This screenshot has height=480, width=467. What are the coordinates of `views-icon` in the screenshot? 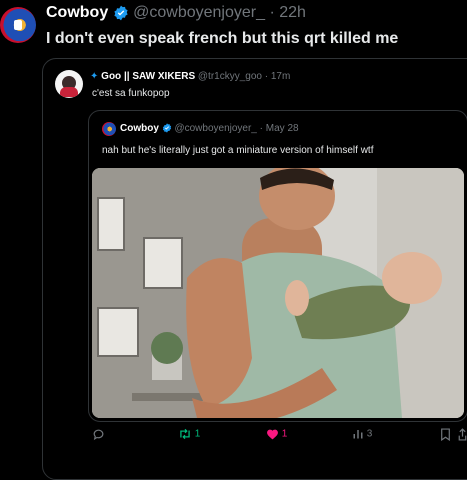 It's located at (358, 434).